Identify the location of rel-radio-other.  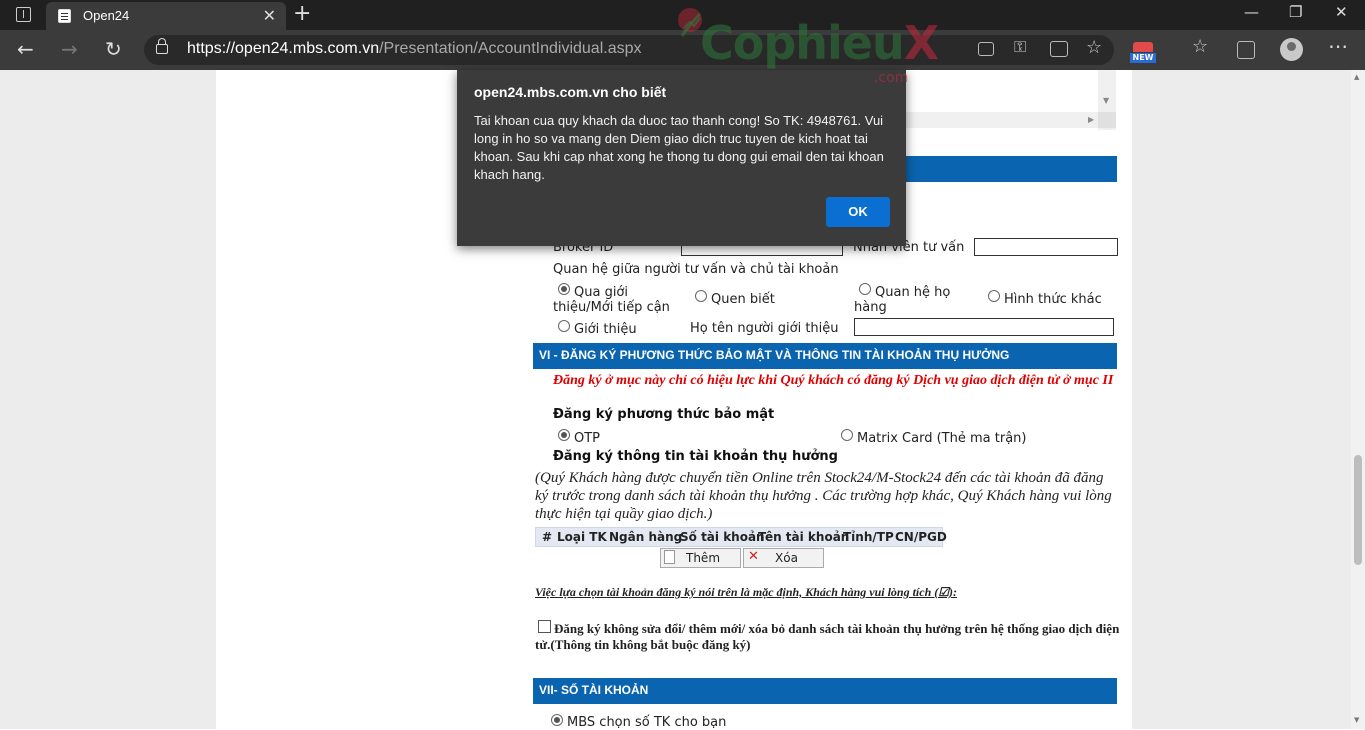
(994, 296).